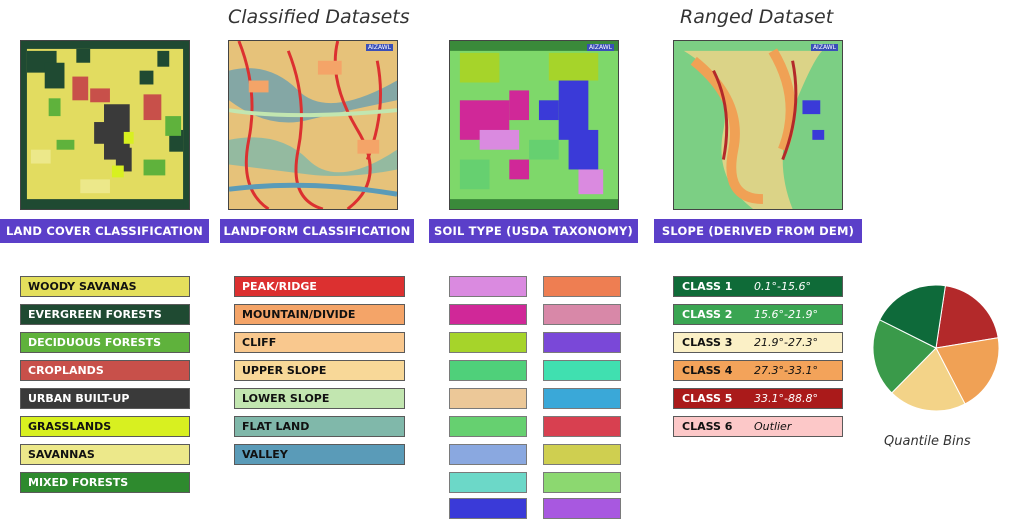  Describe the element at coordinates (105, 370) in the screenshot. I see `land-cover-legend-item: CROPLANDS` at that location.